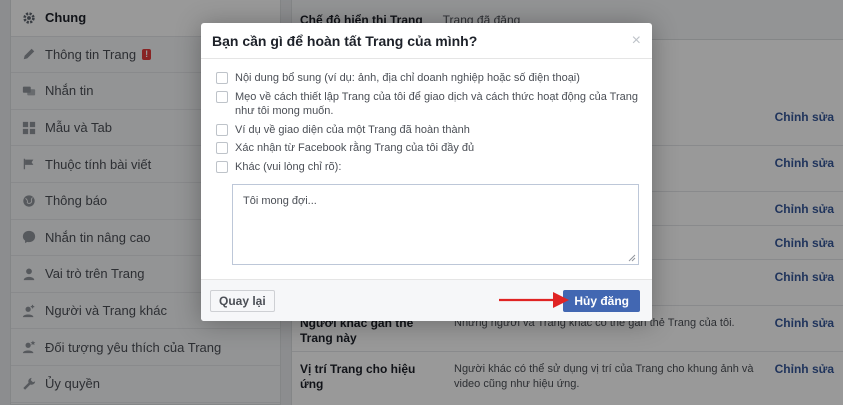 The image size is (843, 405). What do you see at coordinates (601, 301) in the screenshot?
I see `unpublish-button: Hủy đăng` at bounding box center [601, 301].